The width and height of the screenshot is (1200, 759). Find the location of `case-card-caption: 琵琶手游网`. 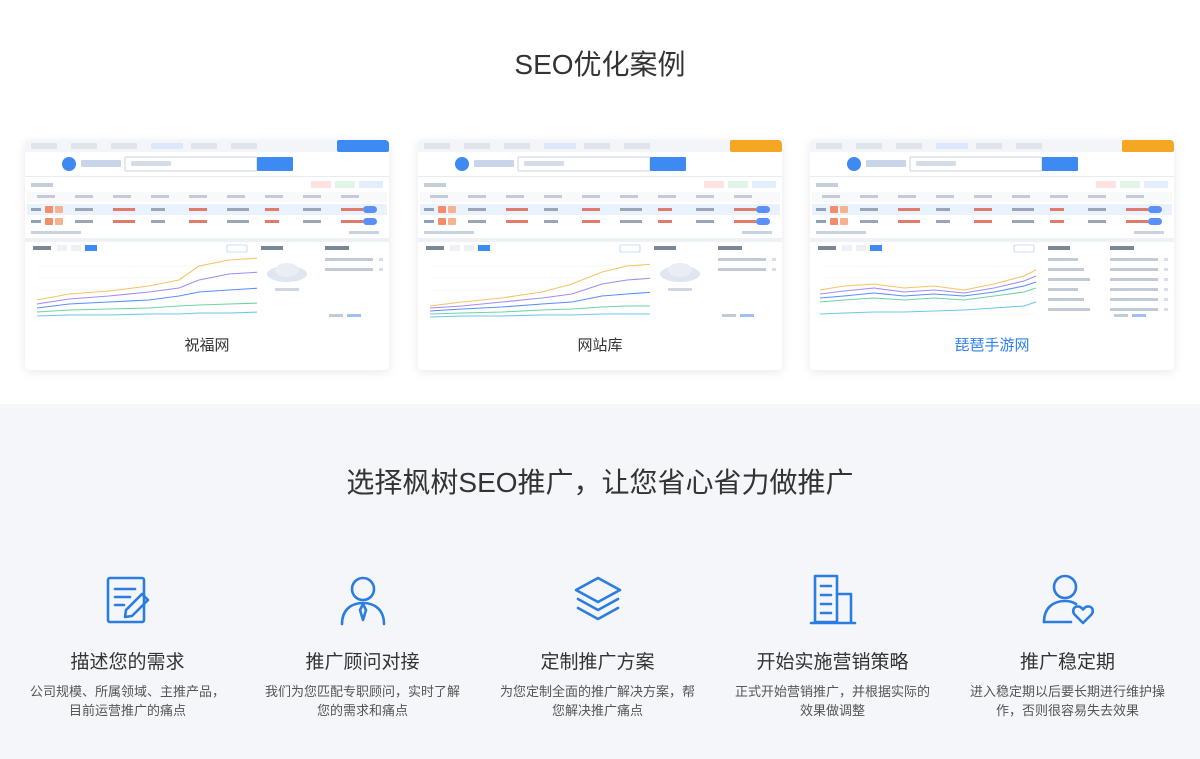

case-card-caption: 琵琶手游网 is located at coordinates (992, 346).